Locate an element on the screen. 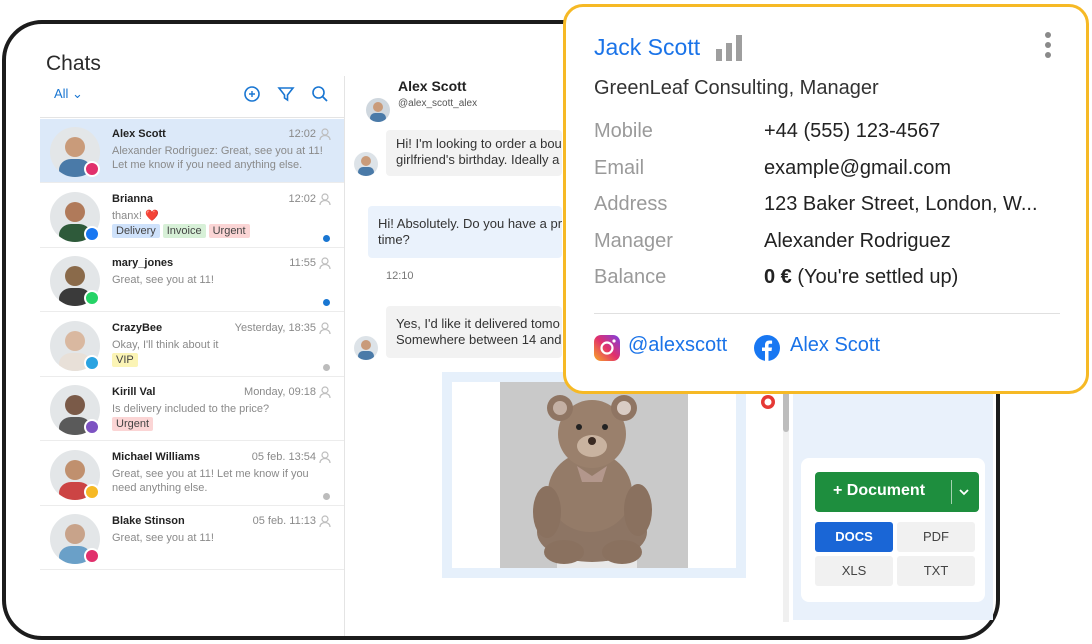  chat-tags: Urgent is located at coordinates (133, 424).